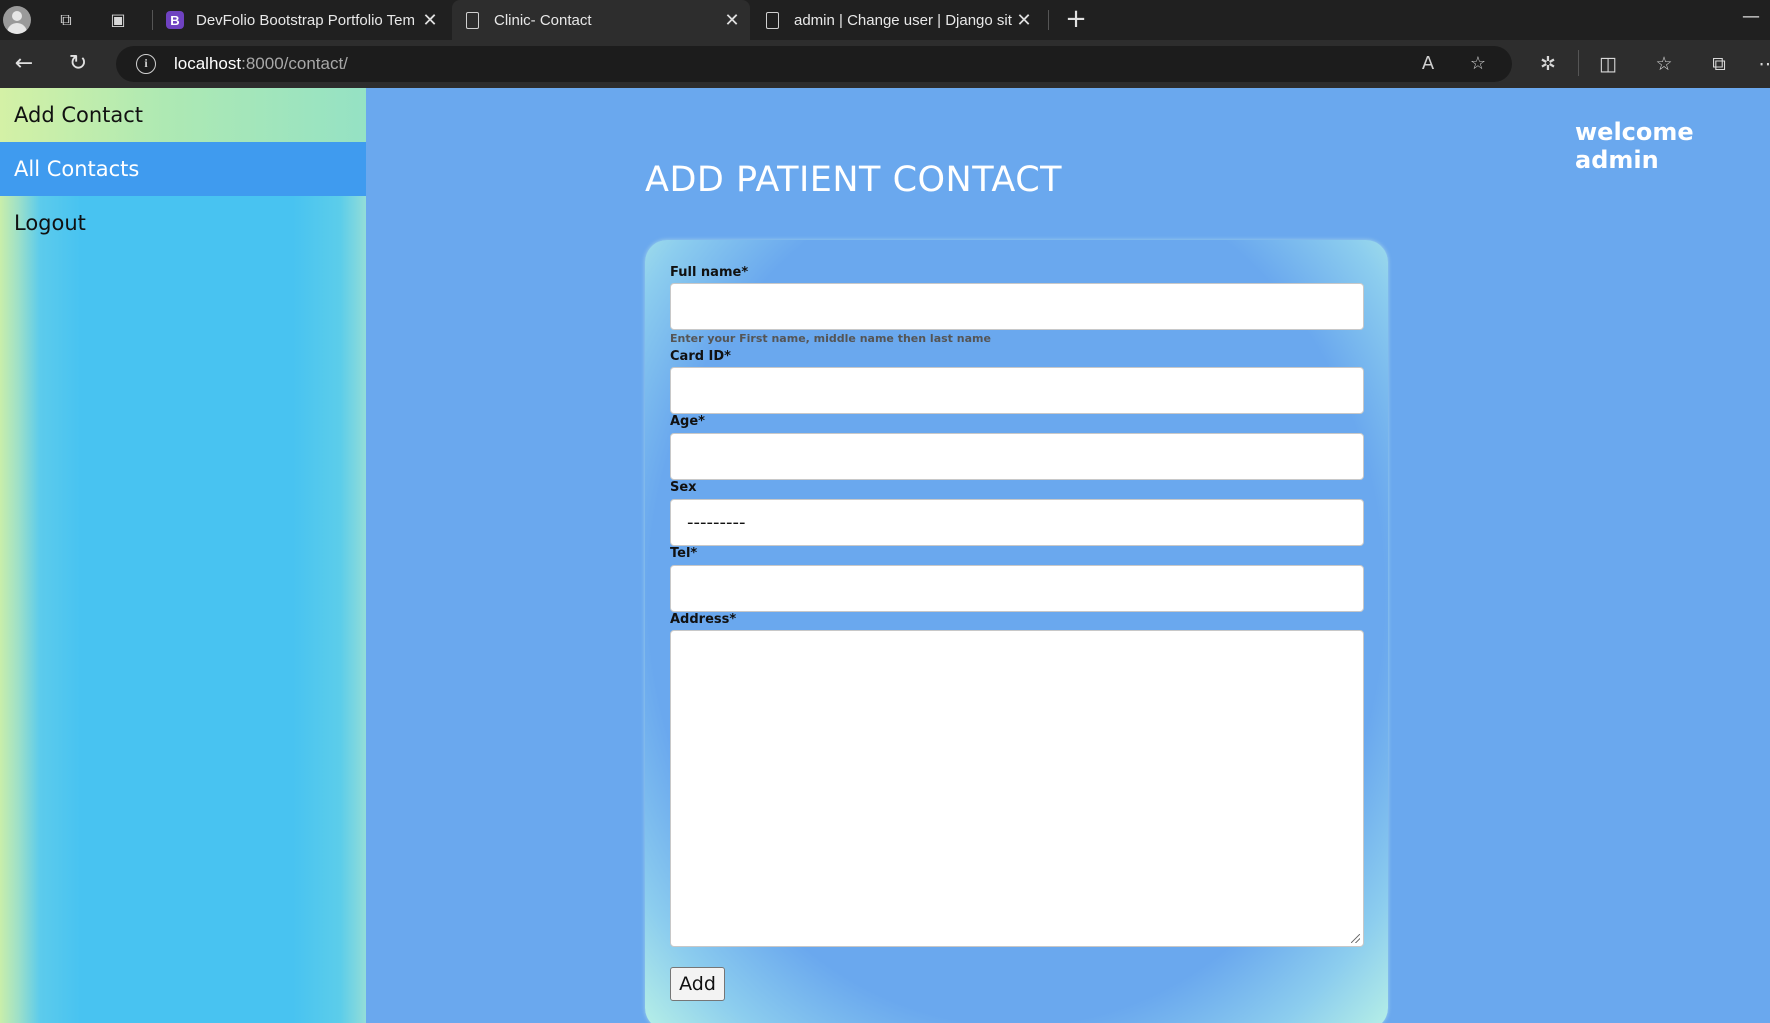 The width and height of the screenshot is (1770, 1023). I want to click on tab-clinic-contact: Clinic- Contact ✕, so click(601, 20).